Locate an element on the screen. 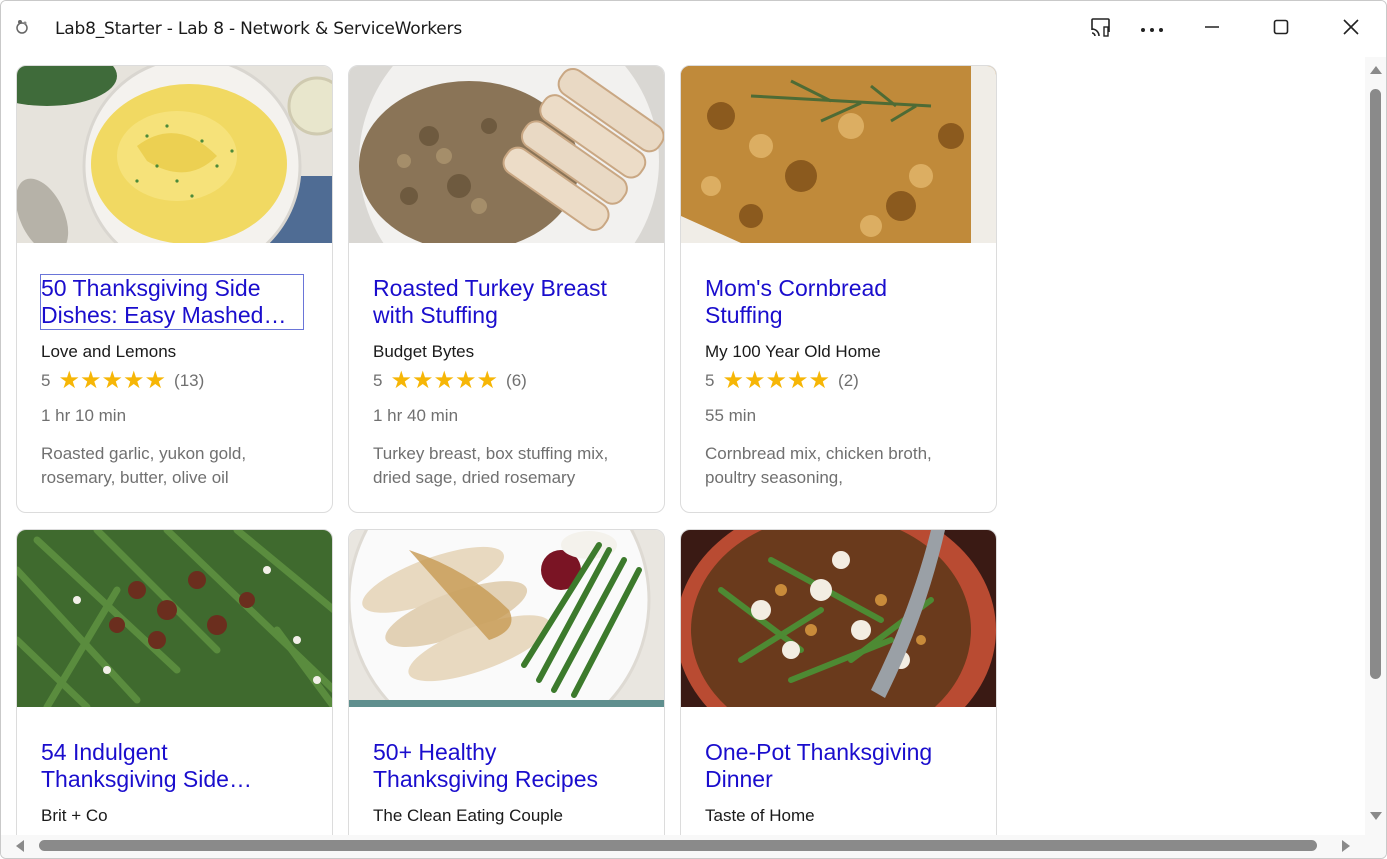  recipe-rating: 5 ★★★★★ (2) is located at coordinates (782, 380).